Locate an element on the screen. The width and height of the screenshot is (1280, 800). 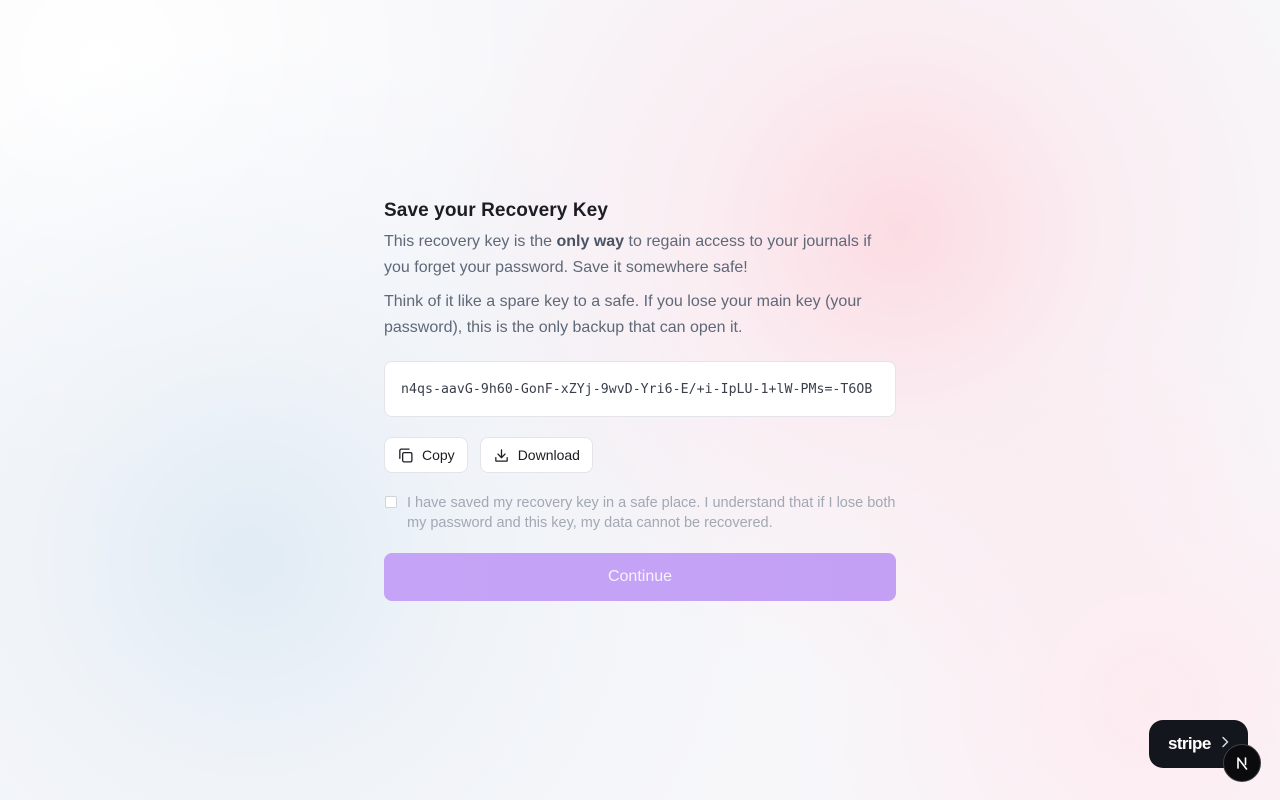
download-button: Download is located at coordinates (536, 455).